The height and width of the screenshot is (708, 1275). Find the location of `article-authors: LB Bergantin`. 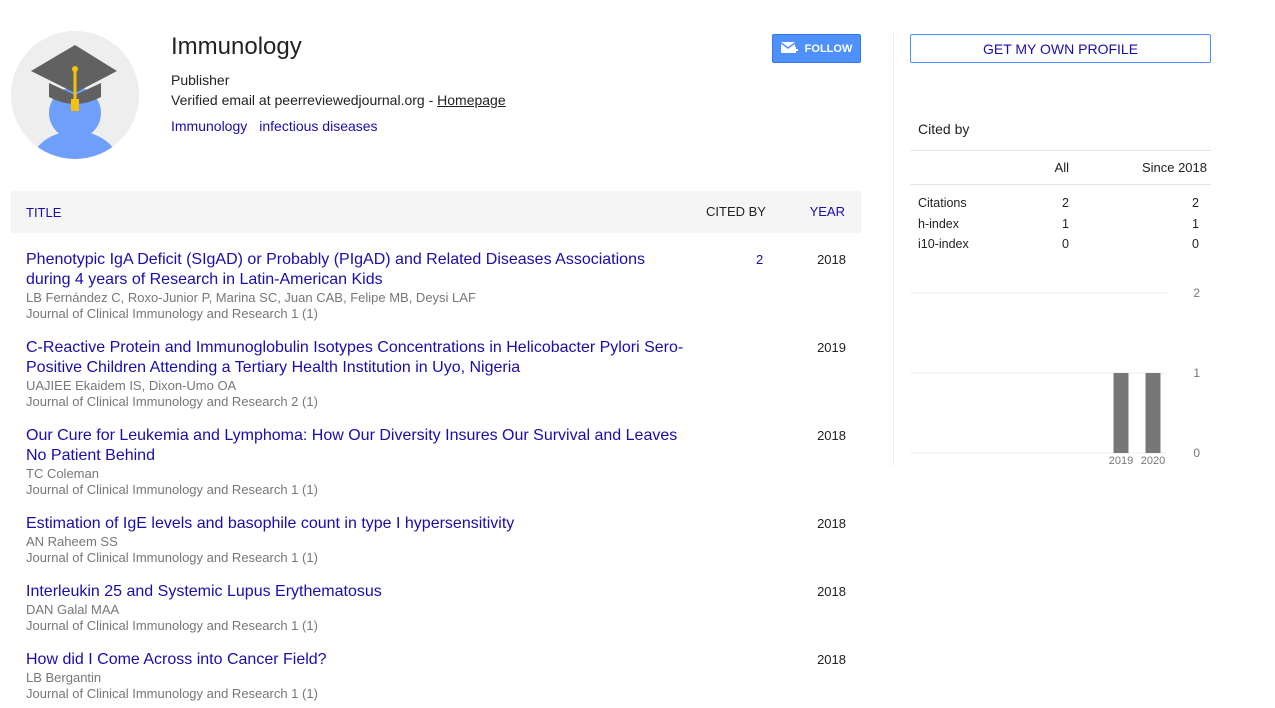

article-authors: LB Bergantin is located at coordinates (64, 677).